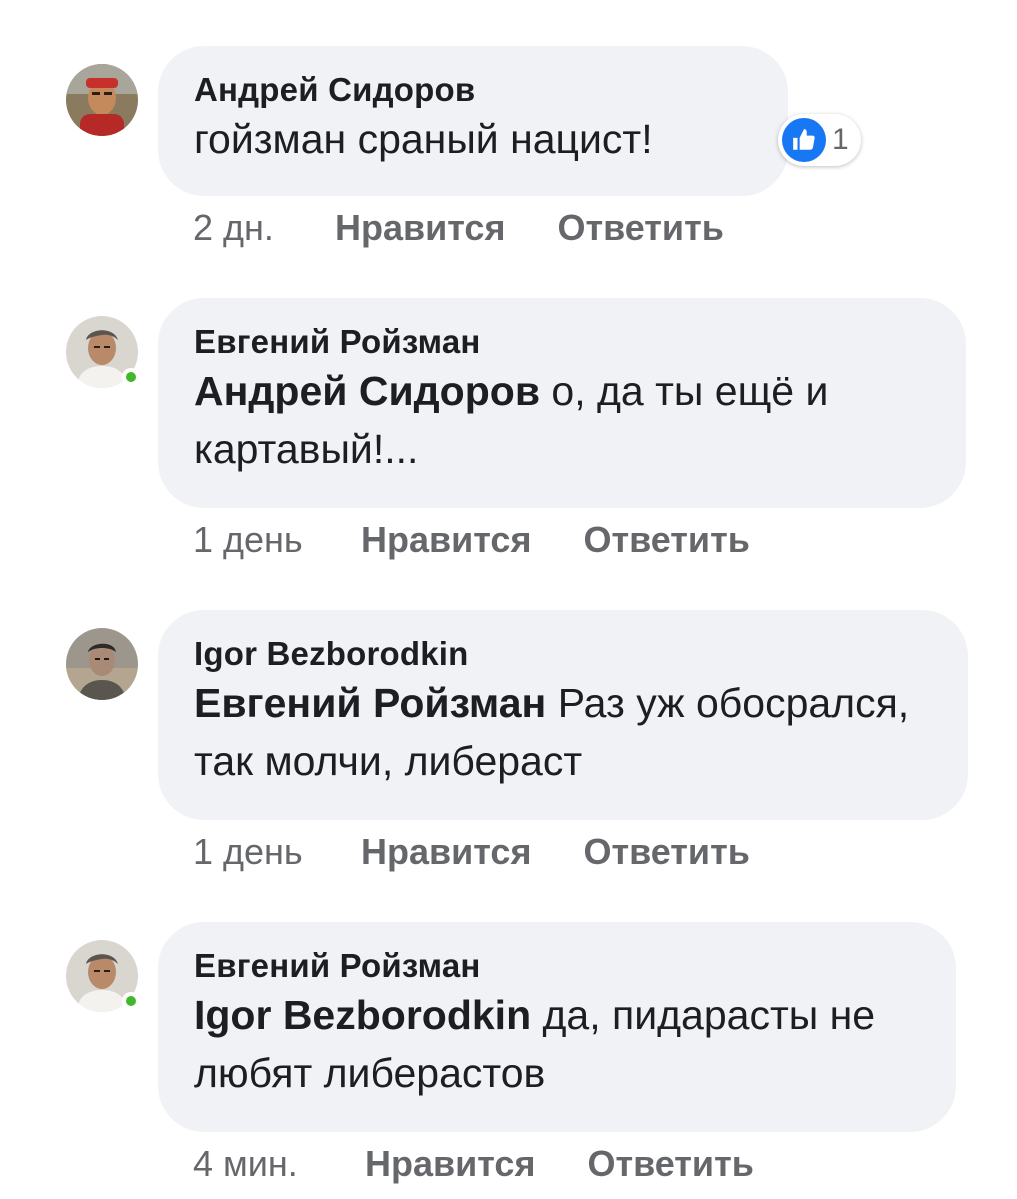  I want to click on reaction-badge: 1, so click(819, 140).